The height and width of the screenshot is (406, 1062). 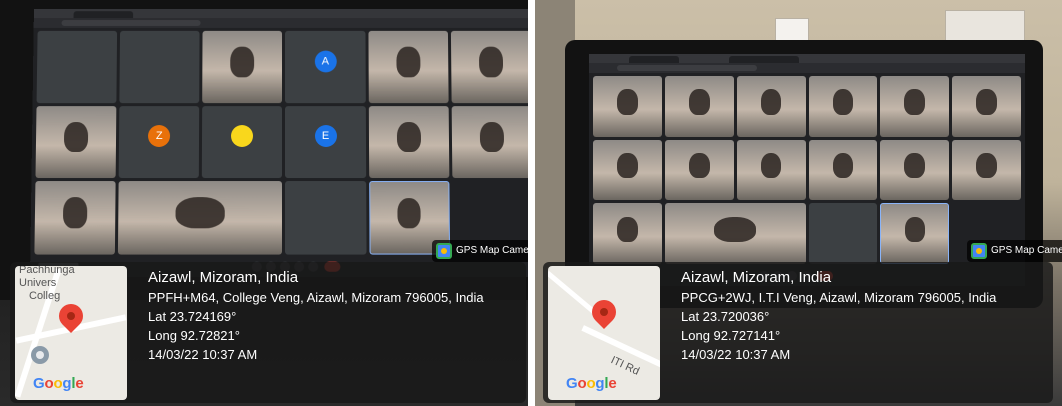 What do you see at coordinates (242, 136) in the screenshot?
I see `avatar` at bounding box center [242, 136].